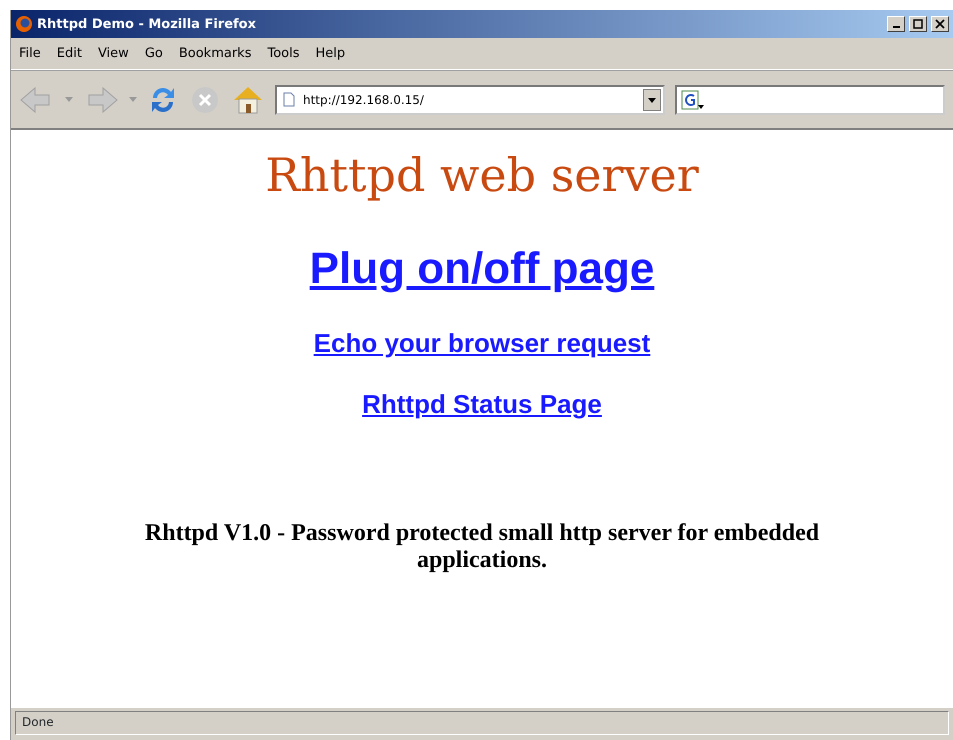  What do you see at coordinates (331, 53) in the screenshot?
I see `menu-item: Help` at bounding box center [331, 53].